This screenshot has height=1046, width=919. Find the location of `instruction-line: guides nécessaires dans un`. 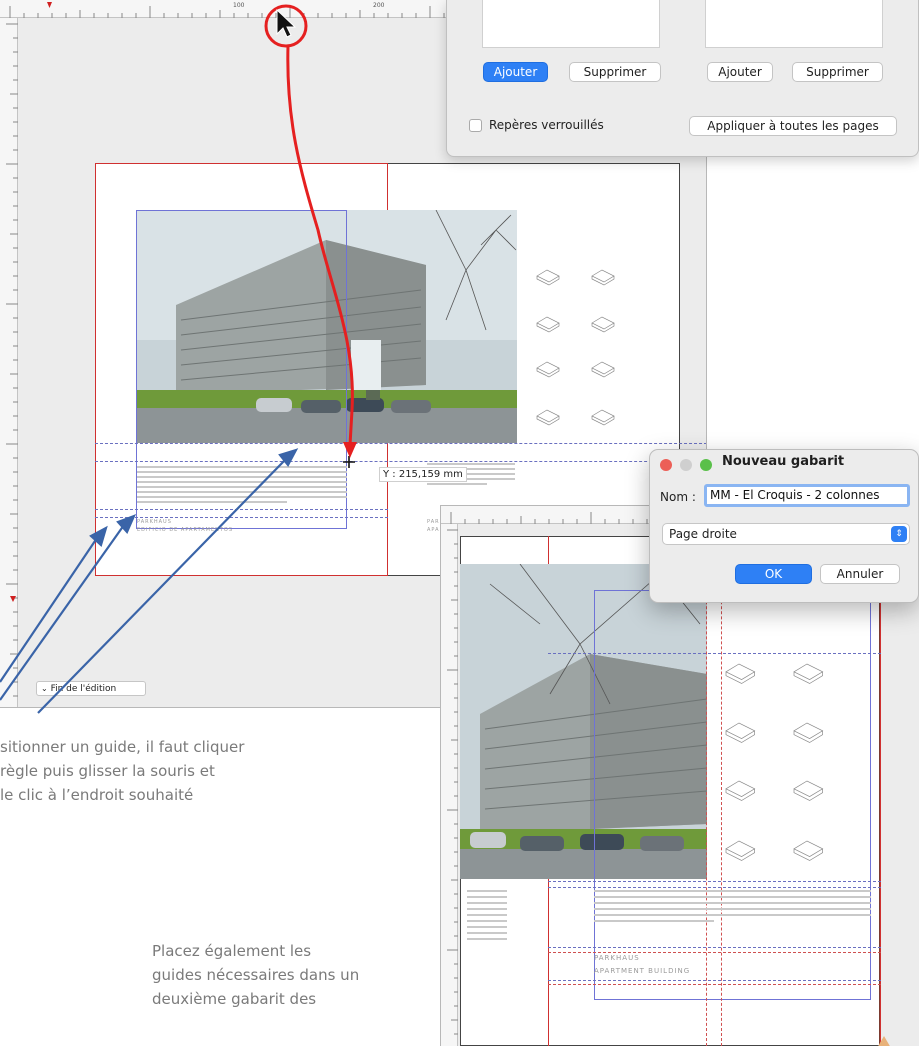

instruction-line: guides nécessaires dans un is located at coordinates (256, 975).